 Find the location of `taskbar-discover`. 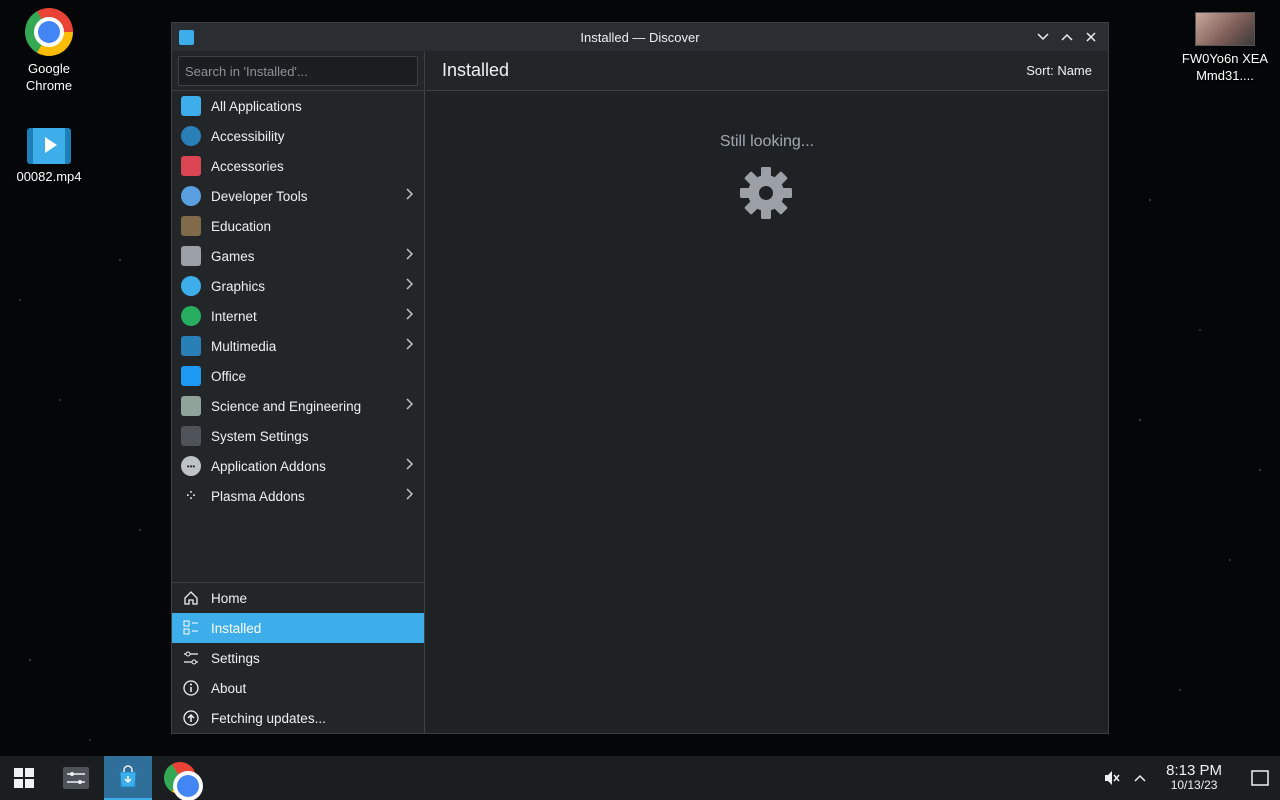

taskbar-discover is located at coordinates (128, 778).